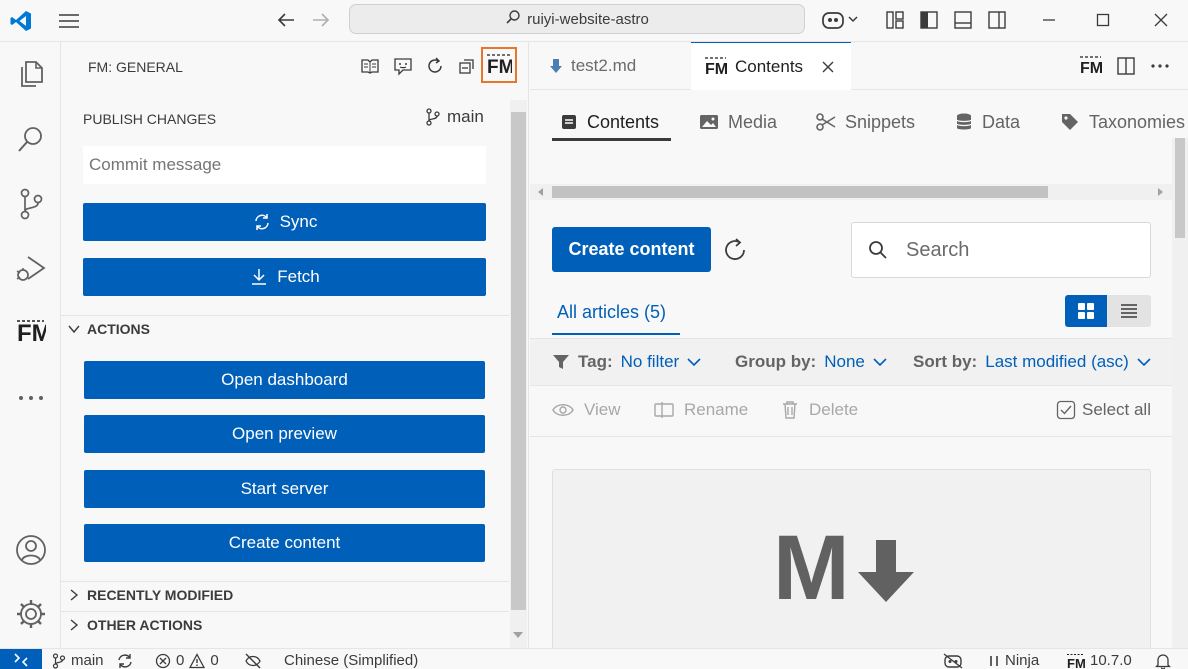 Image resolution: width=1188 pixels, height=669 pixels. Describe the element at coordinates (284, 380) in the screenshot. I see `open-dashboard-button: Open dashboard` at that location.